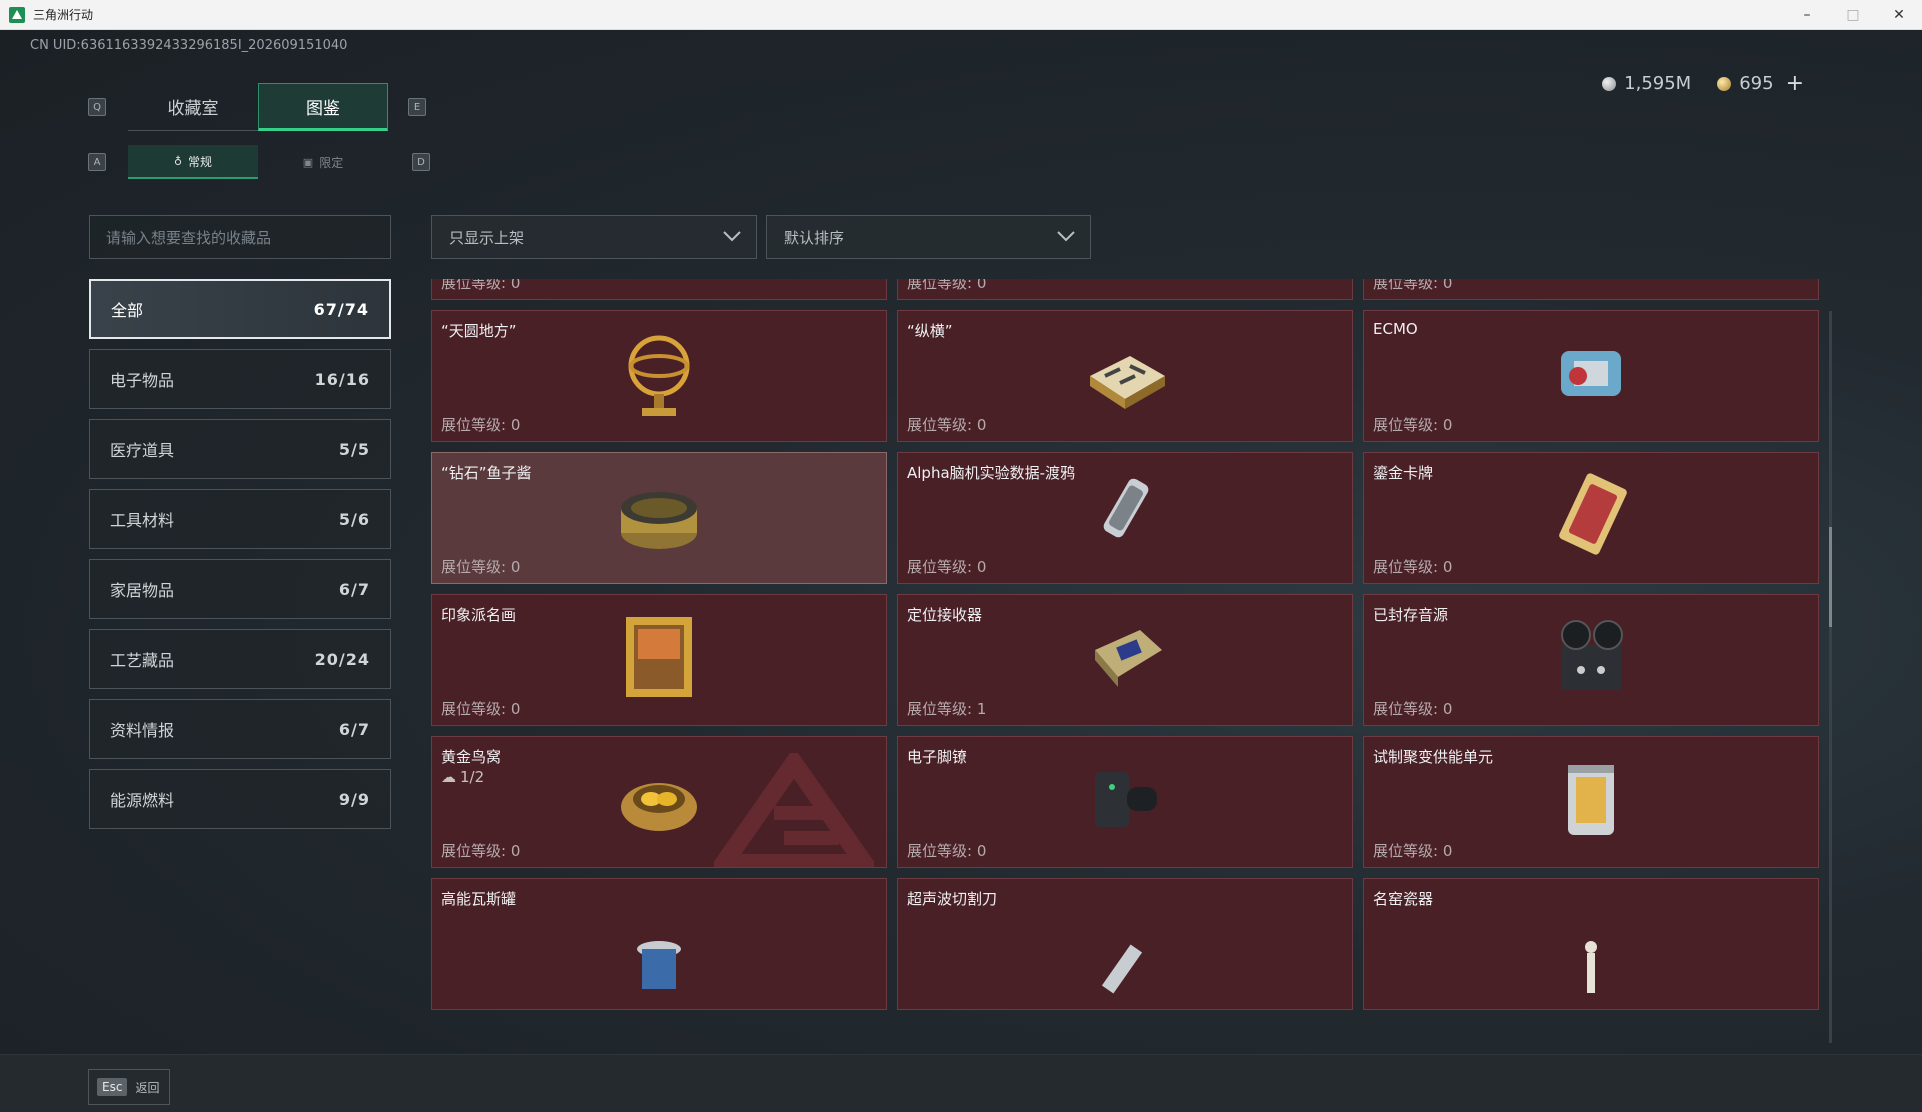 Image resolution: width=1922 pixels, height=1112 pixels. I want to click on category-count: 16/16, so click(342, 379).